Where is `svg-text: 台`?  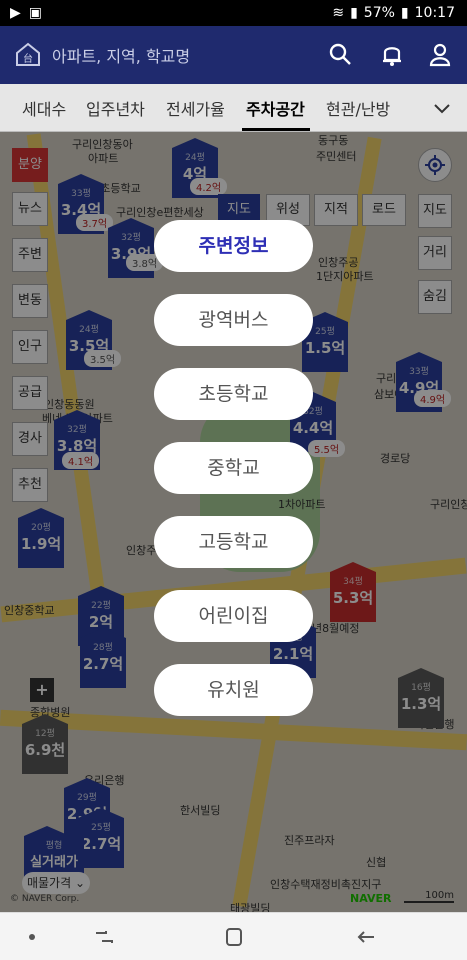
svg-text: 台 is located at coordinates (28, 58).